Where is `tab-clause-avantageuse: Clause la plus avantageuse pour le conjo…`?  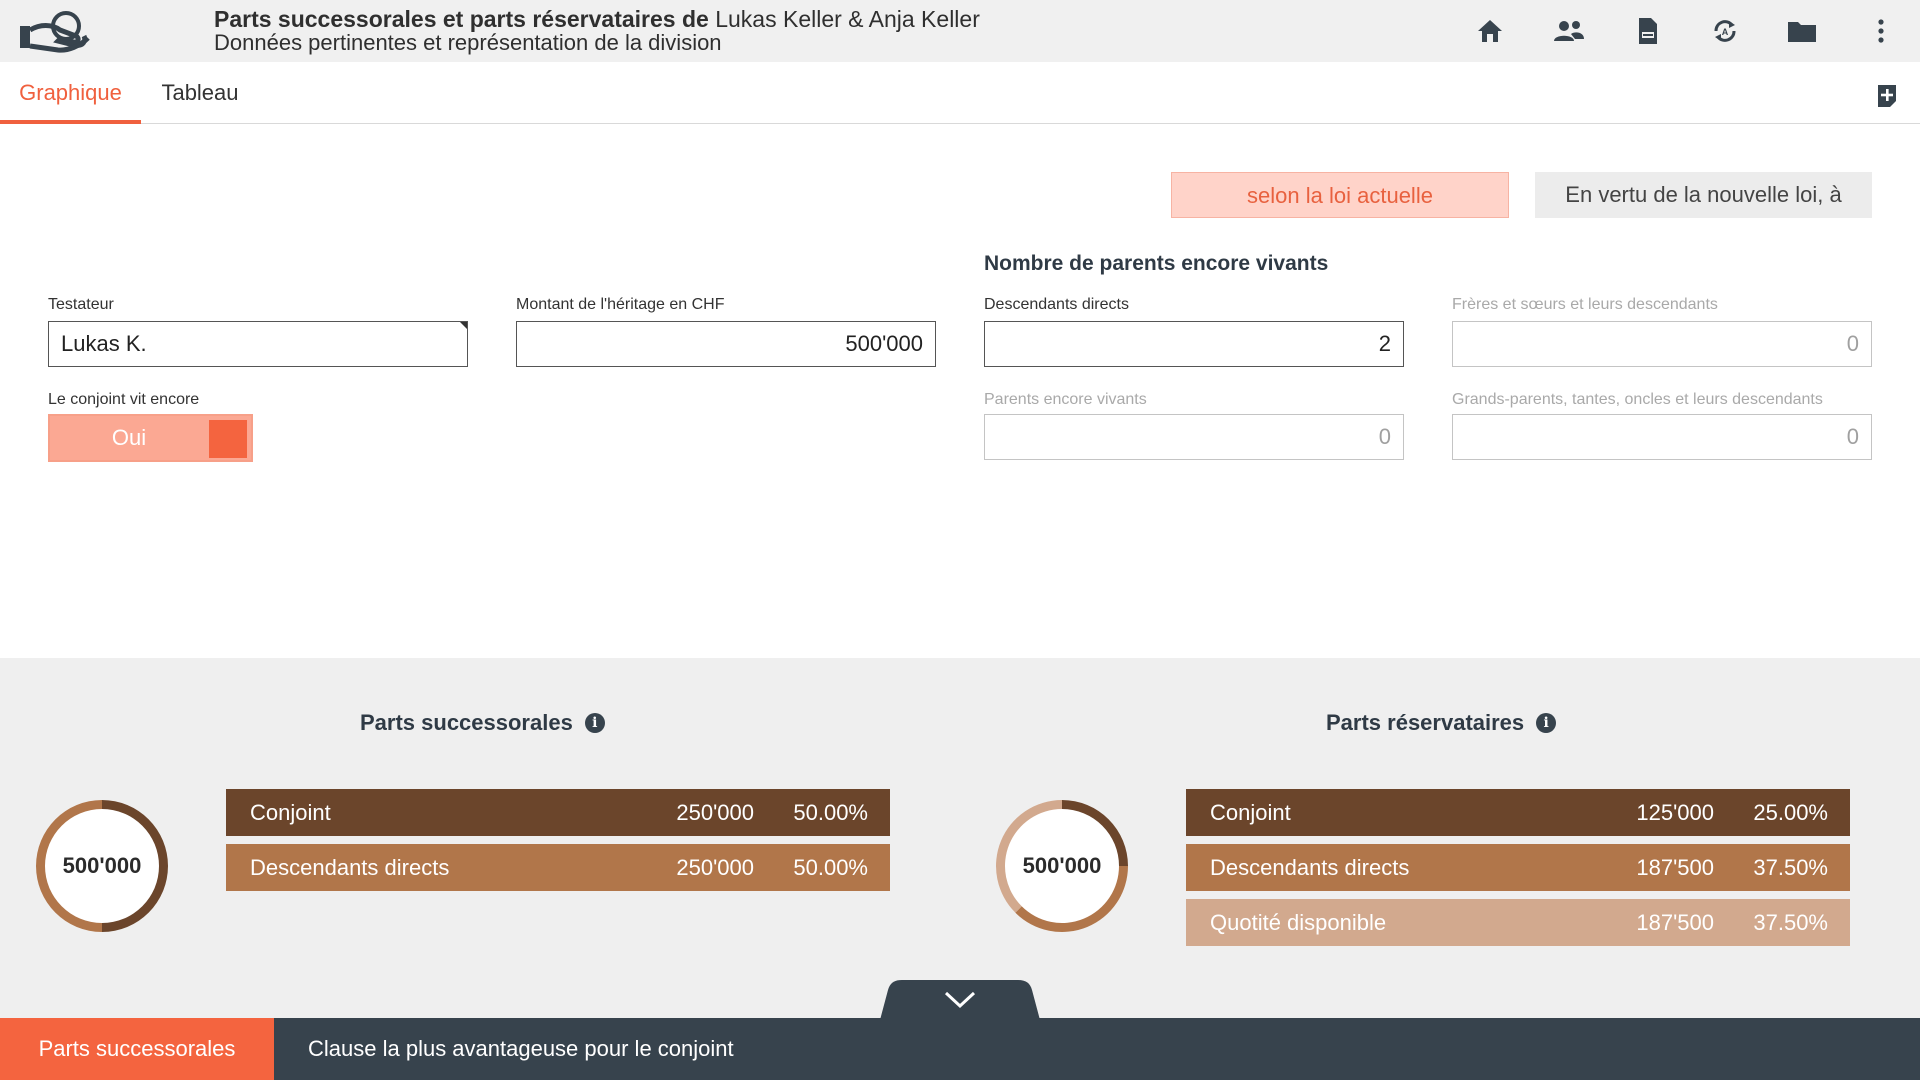
tab-clause-avantageuse: Clause la plus avantageuse pour le conjo… is located at coordinates (521, 1049).